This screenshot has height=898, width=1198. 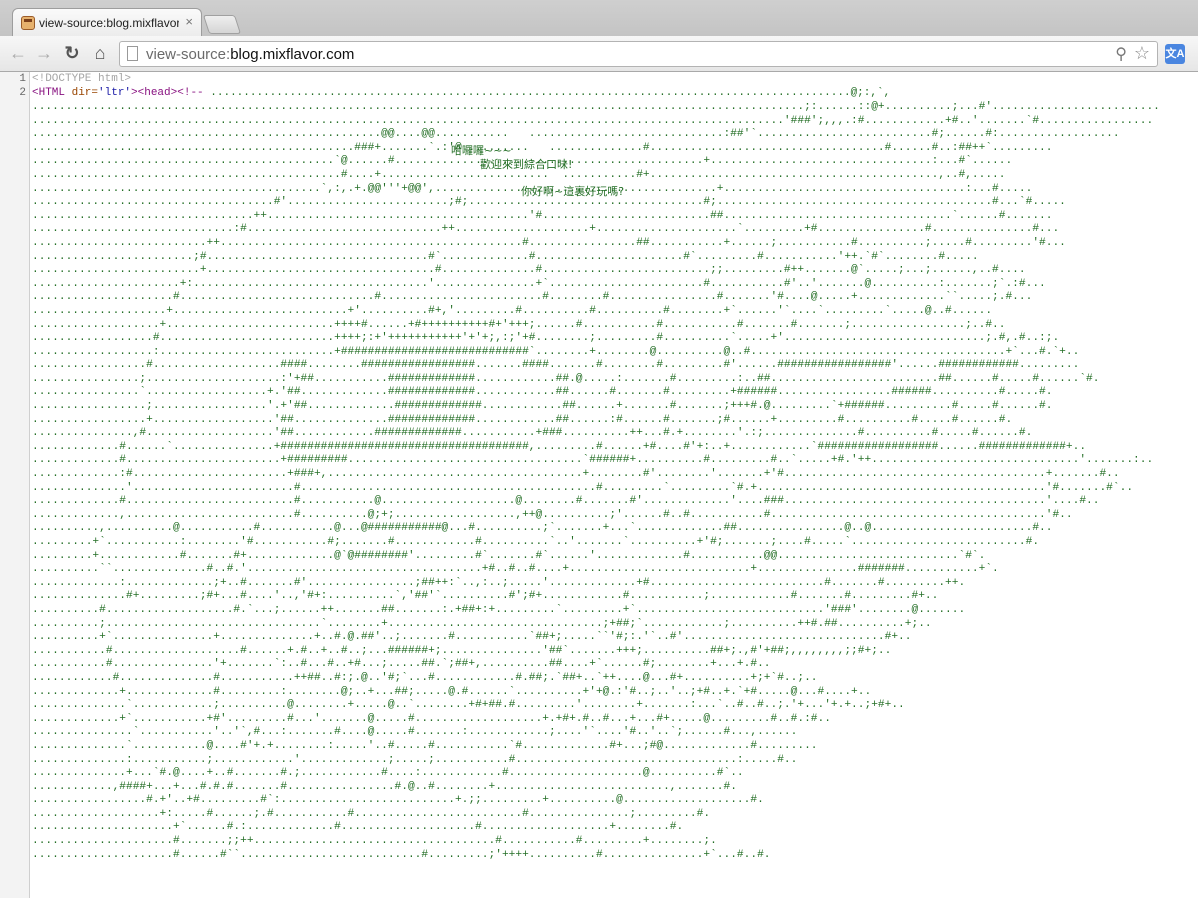 What do you see at coordinates (1175, 54) in the screenshot?
I see `translate-icon: 文A` at bounding box center [1175, 54].